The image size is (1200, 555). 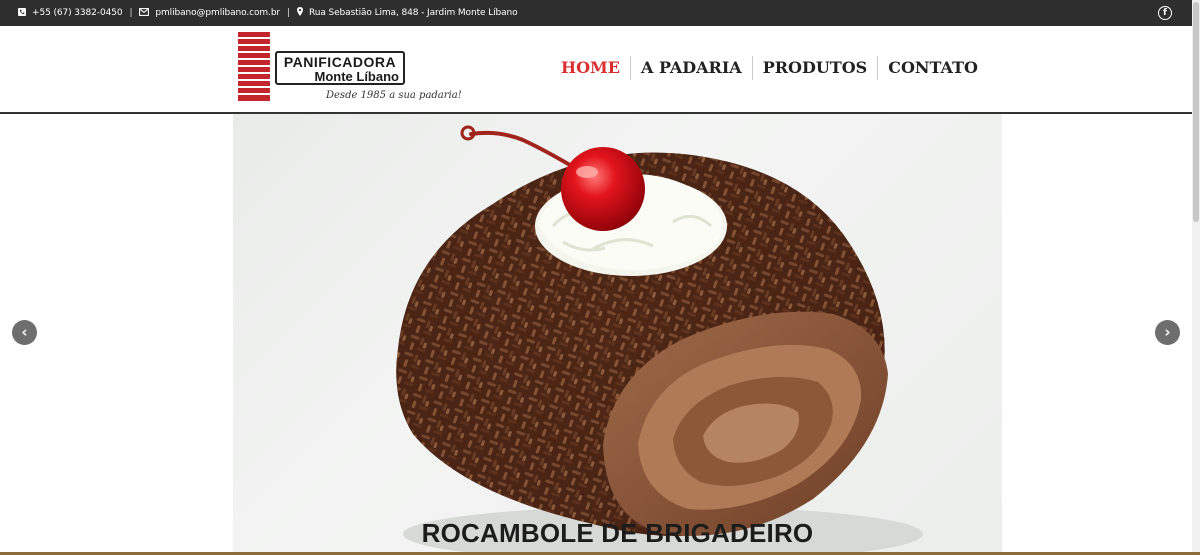 What do you see at coordinates (254, 68) in the screenshot?
I see `logo-stripes` at bounding box center [254, 68].